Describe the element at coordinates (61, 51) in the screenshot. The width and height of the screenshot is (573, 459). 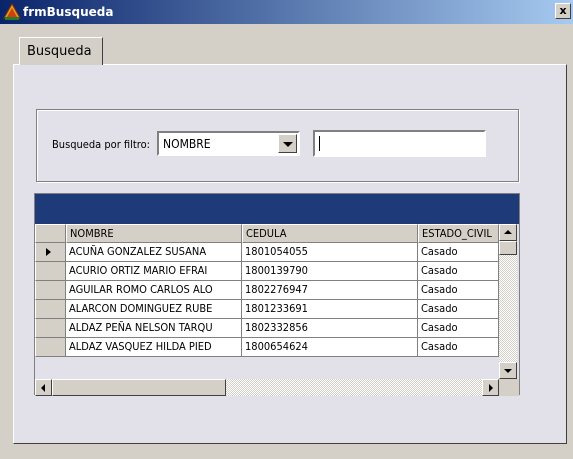
I see `tab-busqueda: Busqueda` at that location.